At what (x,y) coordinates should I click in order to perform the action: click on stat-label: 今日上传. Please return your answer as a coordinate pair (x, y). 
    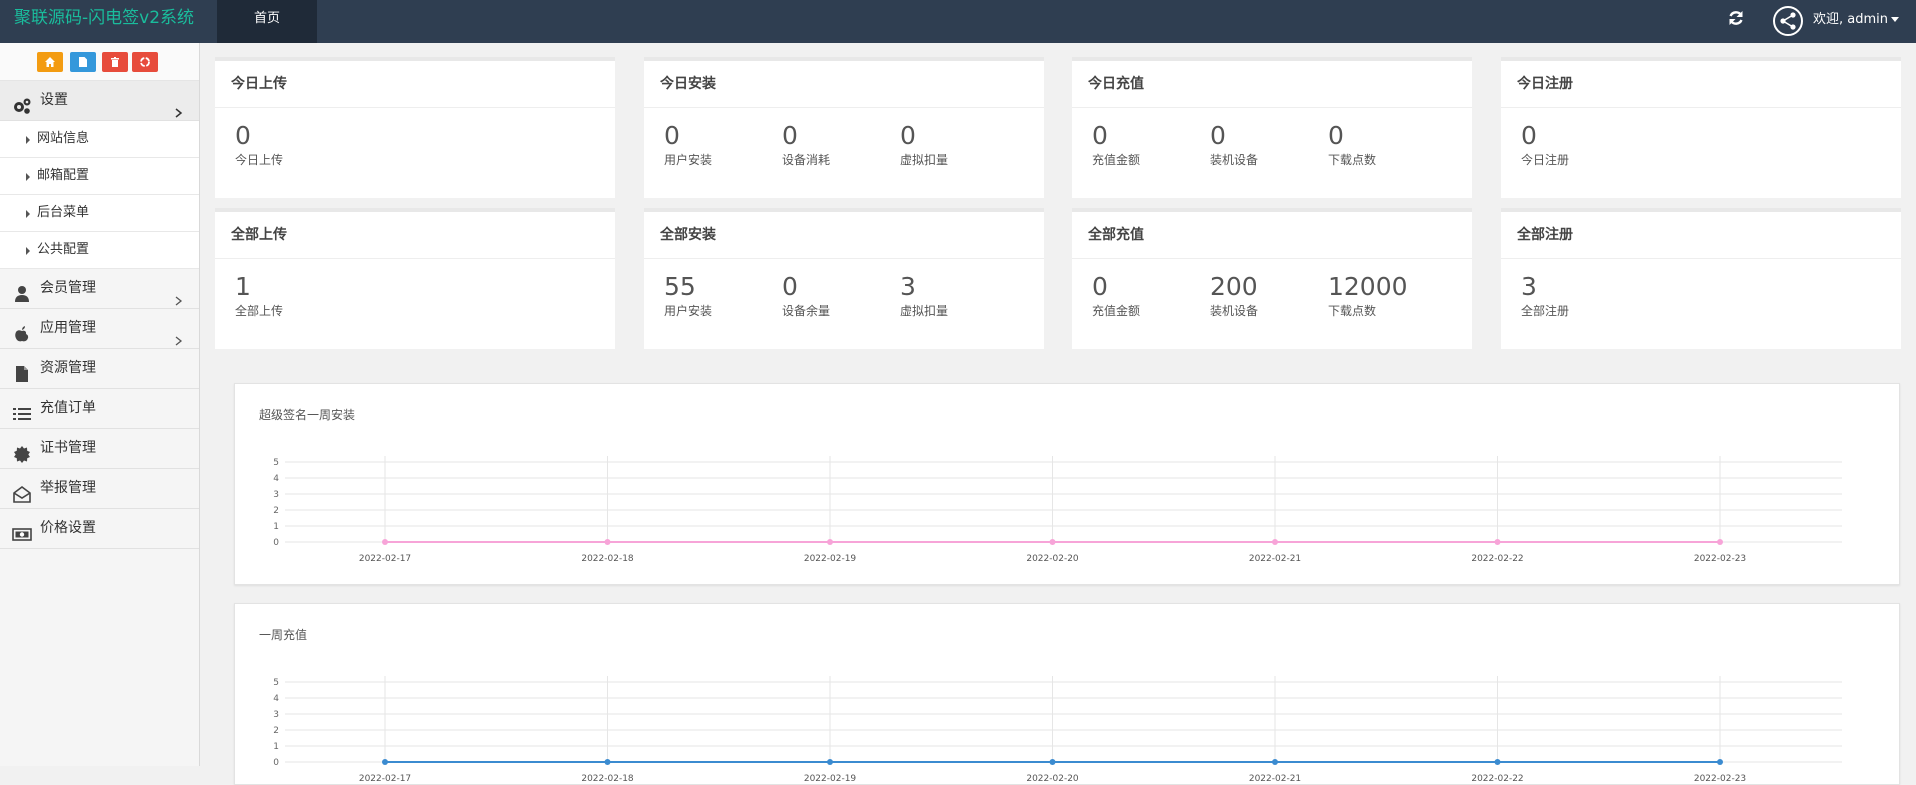
    Looking at the image, I should click on (259, 160).